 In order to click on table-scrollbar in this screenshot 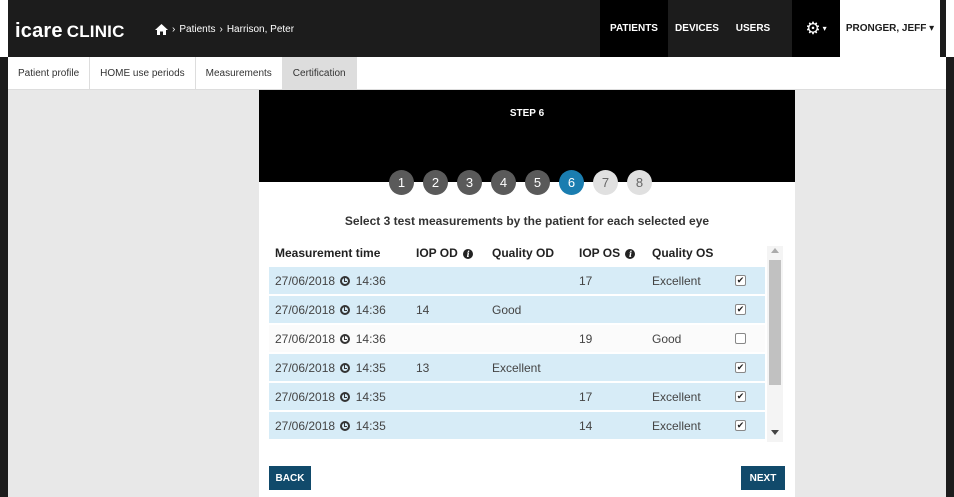, I will do `click(775, 344)`.